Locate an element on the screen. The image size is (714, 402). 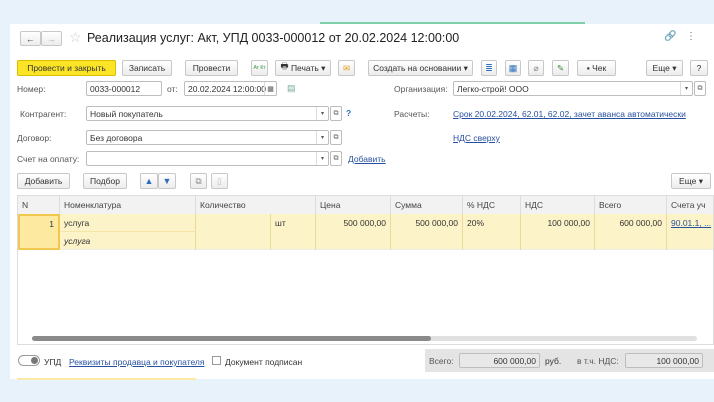
star-icon: ☆ is located at coordinates (75, 37).